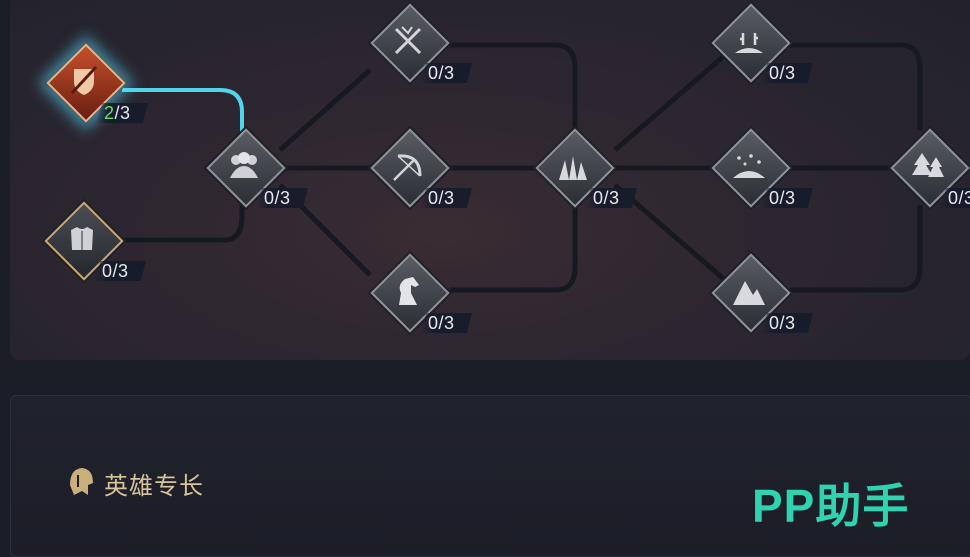 This screenshot has width=970, height=557. I want to click on mountain-icon, so click(749, 291).